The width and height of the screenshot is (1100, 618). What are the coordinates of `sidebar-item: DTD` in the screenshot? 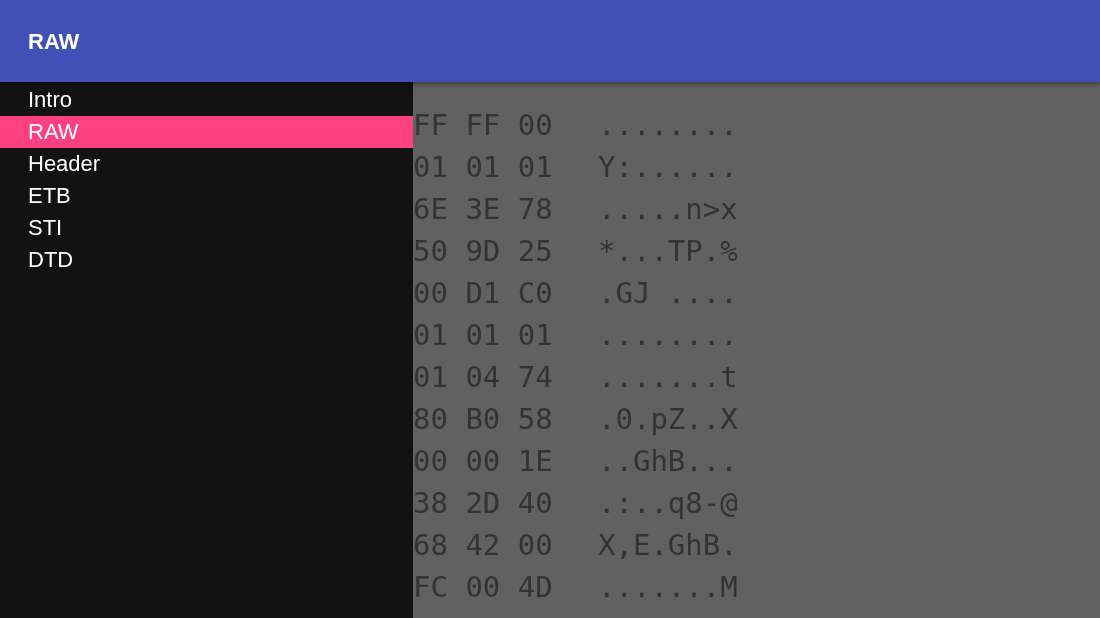 It's located at (206, 260).